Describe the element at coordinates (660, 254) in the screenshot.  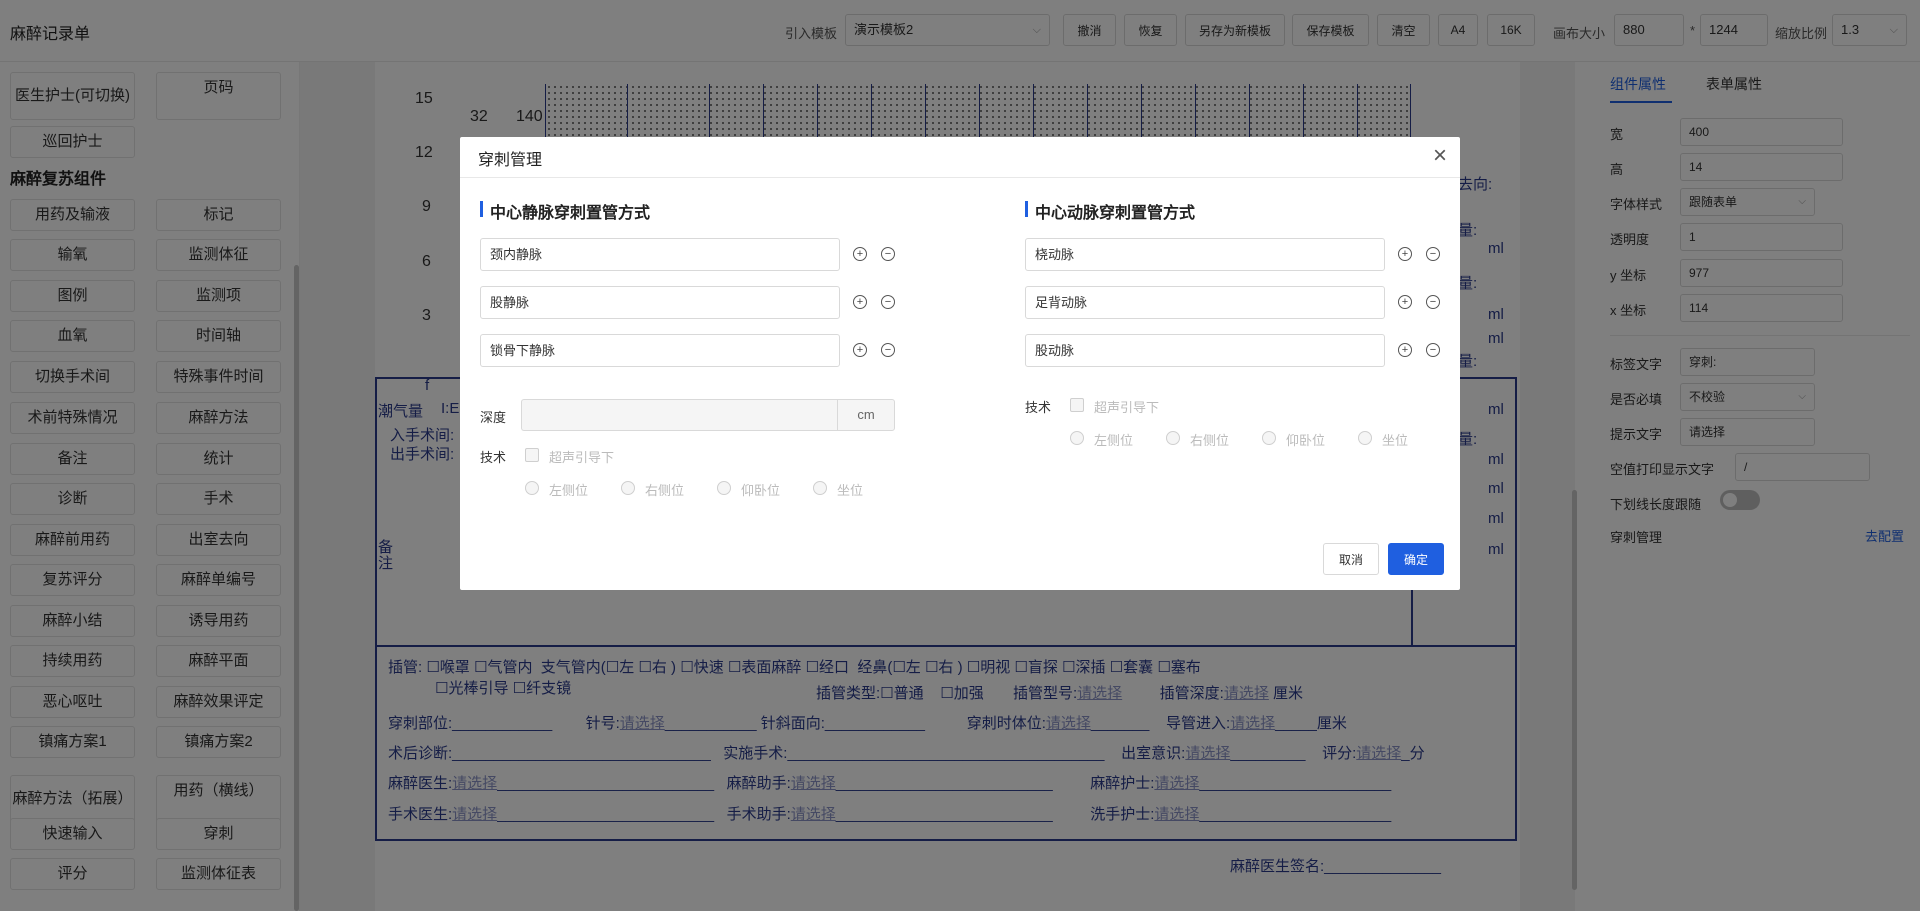
I see `venous-method-input: 颈内静脉` at that location.